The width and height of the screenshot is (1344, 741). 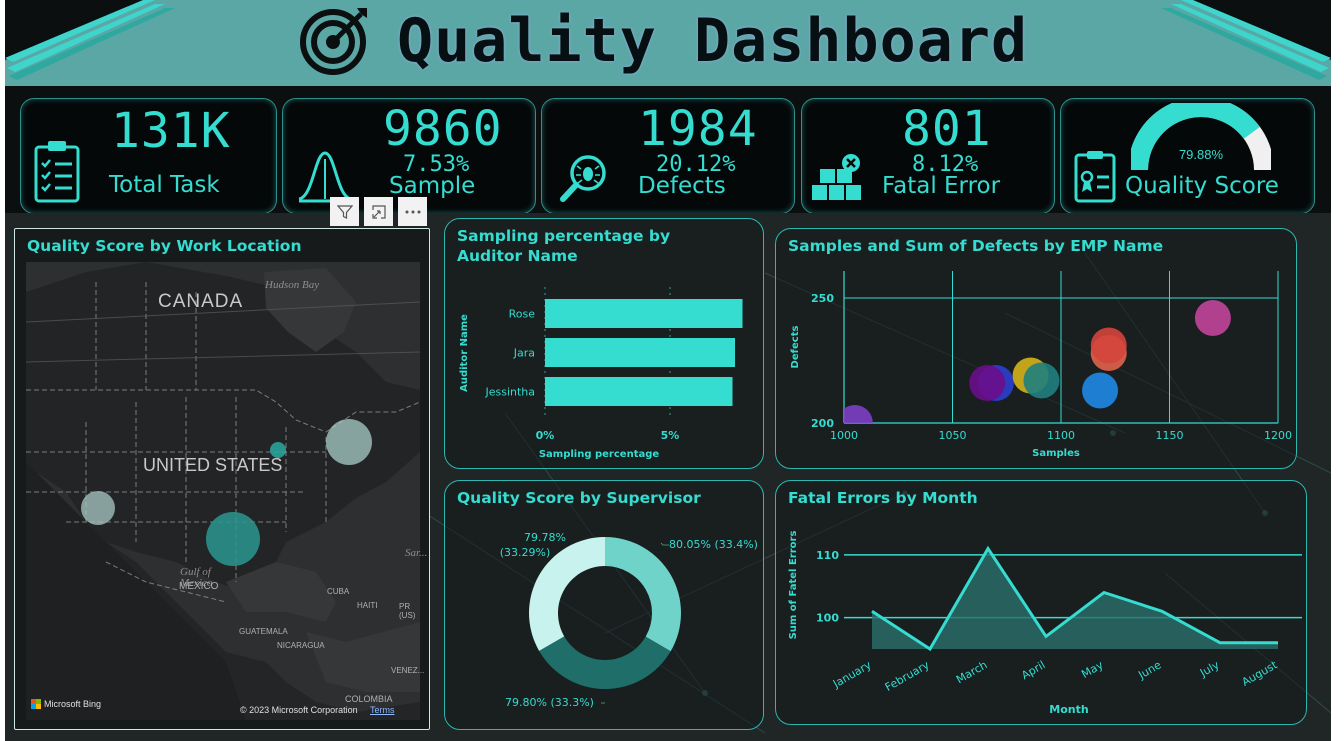 What do you see at coordinates (795, 347) in the screenshot?
I see `y-axis-label: Defects` at bounding box center [795, 347].